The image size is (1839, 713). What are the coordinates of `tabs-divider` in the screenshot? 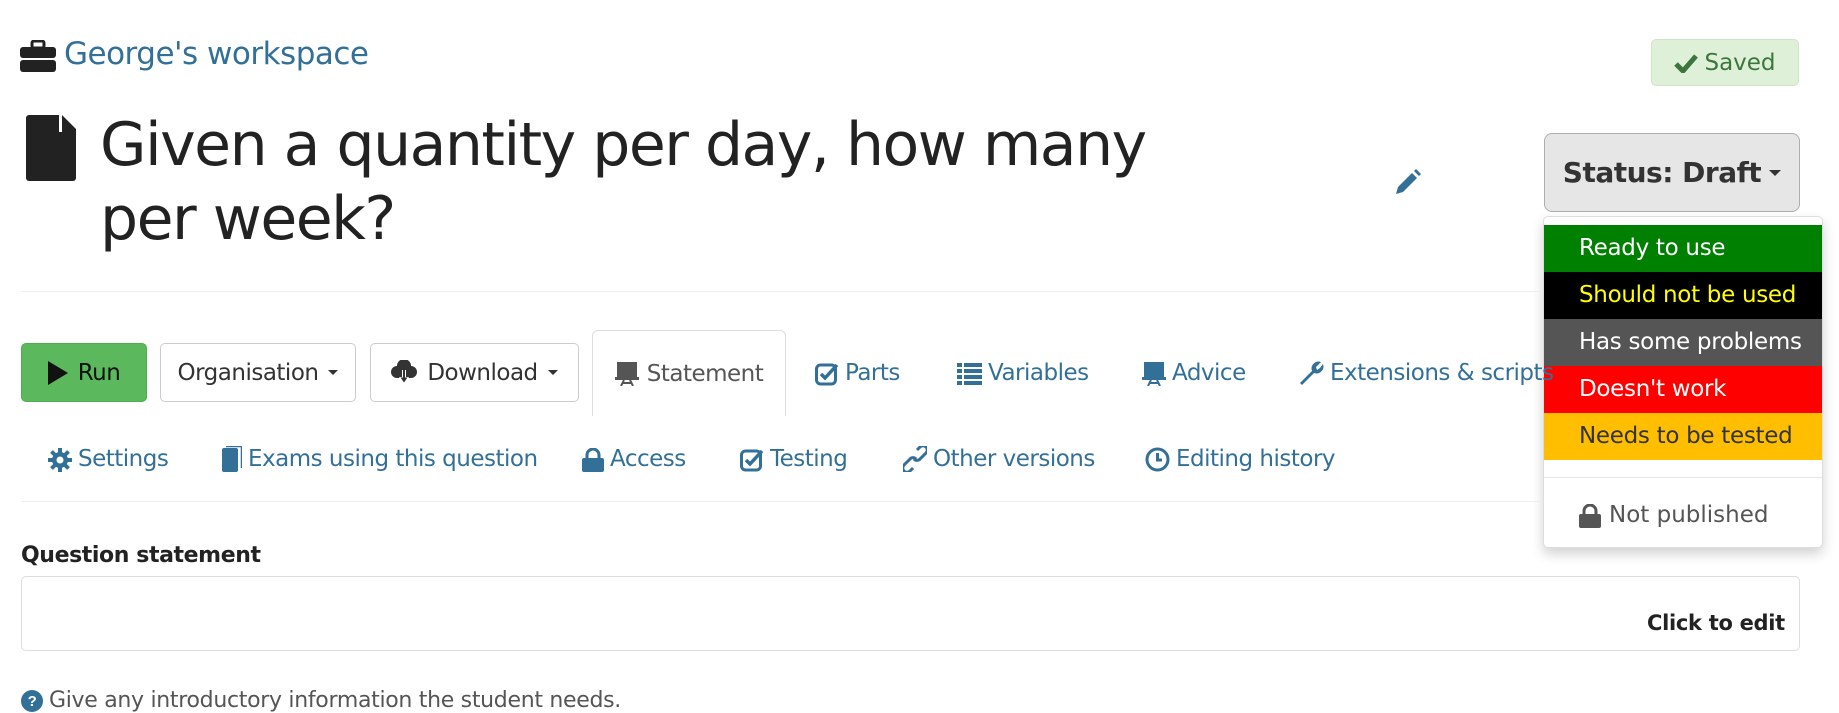 It's located at (781, 501).